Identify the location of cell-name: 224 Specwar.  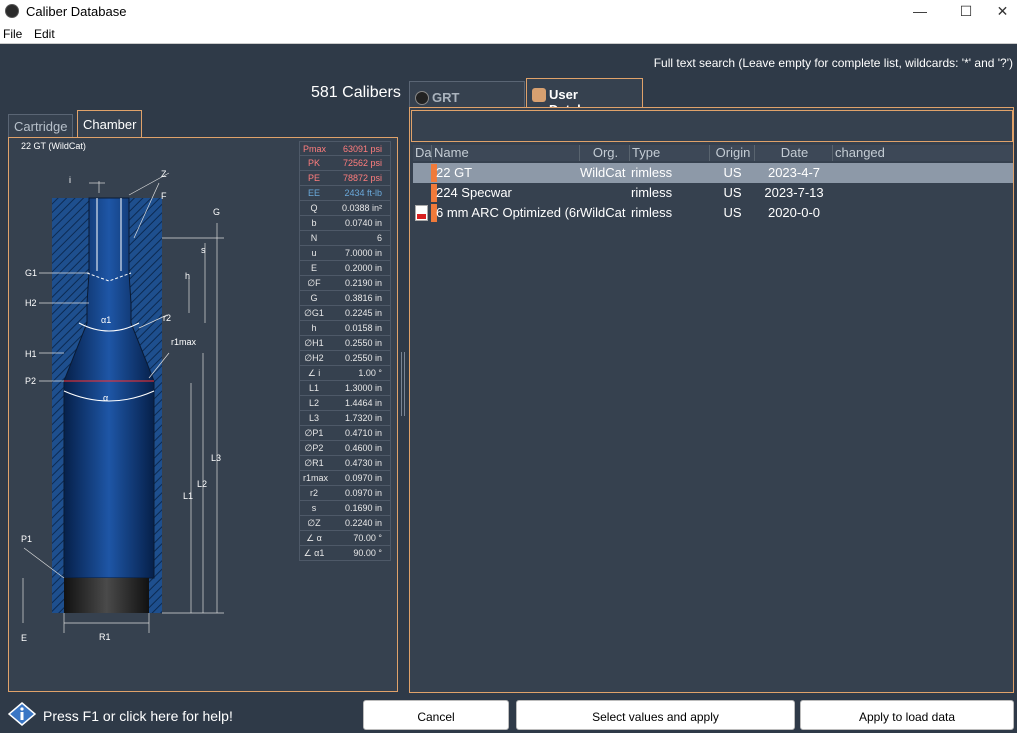
(474, 192).